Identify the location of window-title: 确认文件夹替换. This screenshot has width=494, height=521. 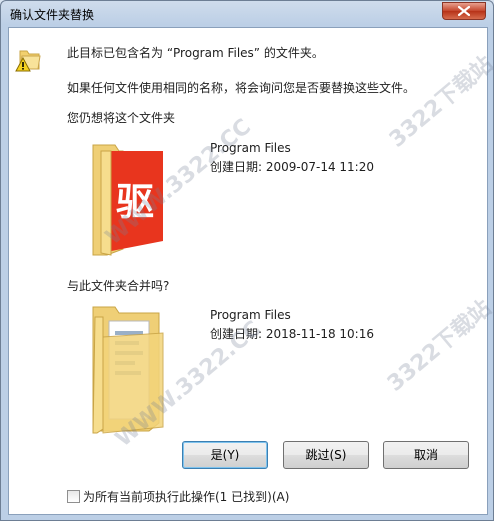
(52, 15).